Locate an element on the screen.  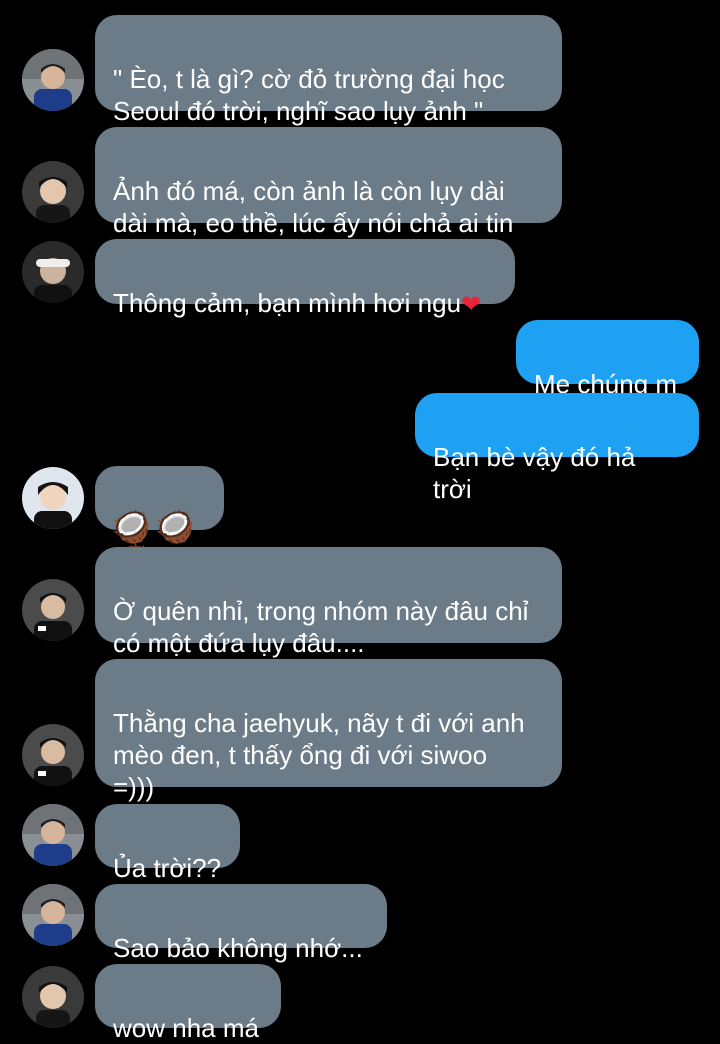
message-bubble-sent: Mẹ chúng m is located at coordinates (607, 359).